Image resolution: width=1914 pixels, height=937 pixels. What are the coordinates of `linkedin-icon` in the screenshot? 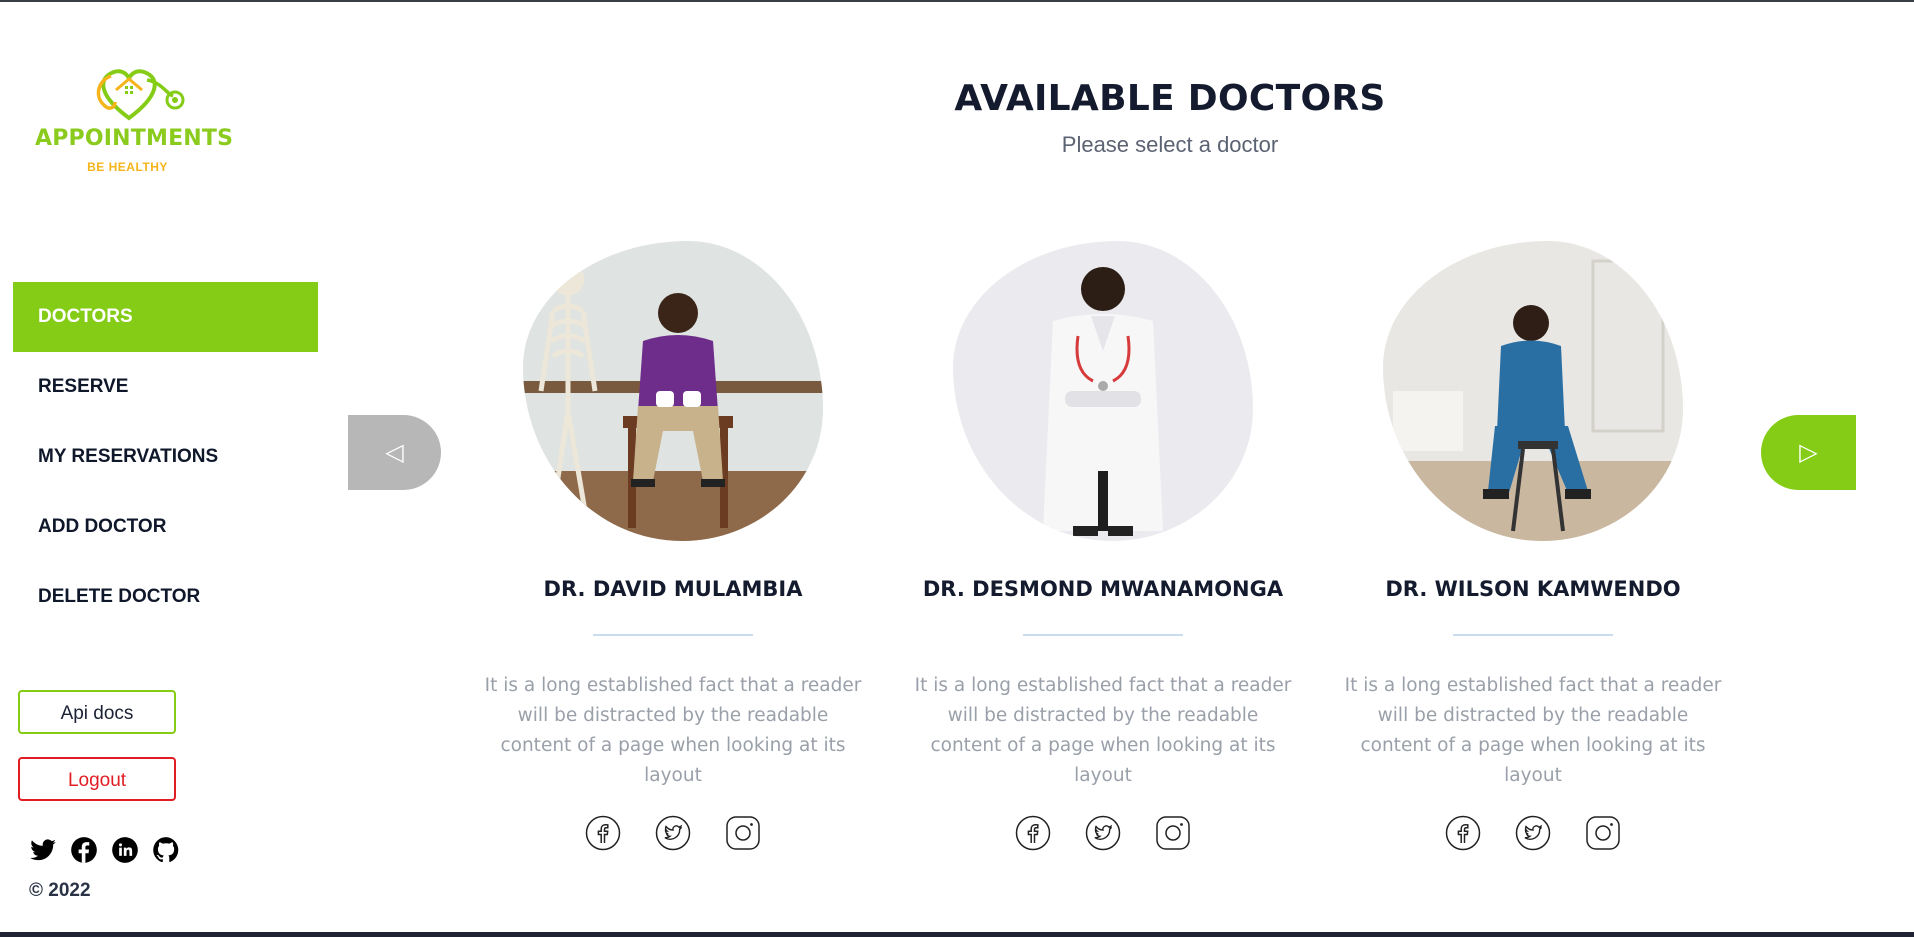 It's located at (125, 850).